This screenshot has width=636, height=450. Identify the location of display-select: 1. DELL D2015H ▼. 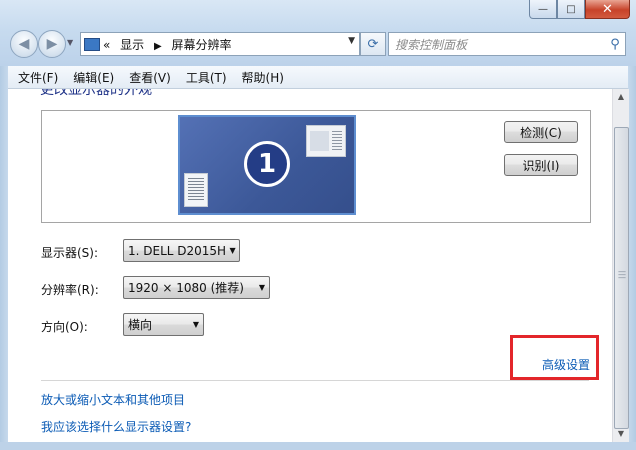
(181, 250).